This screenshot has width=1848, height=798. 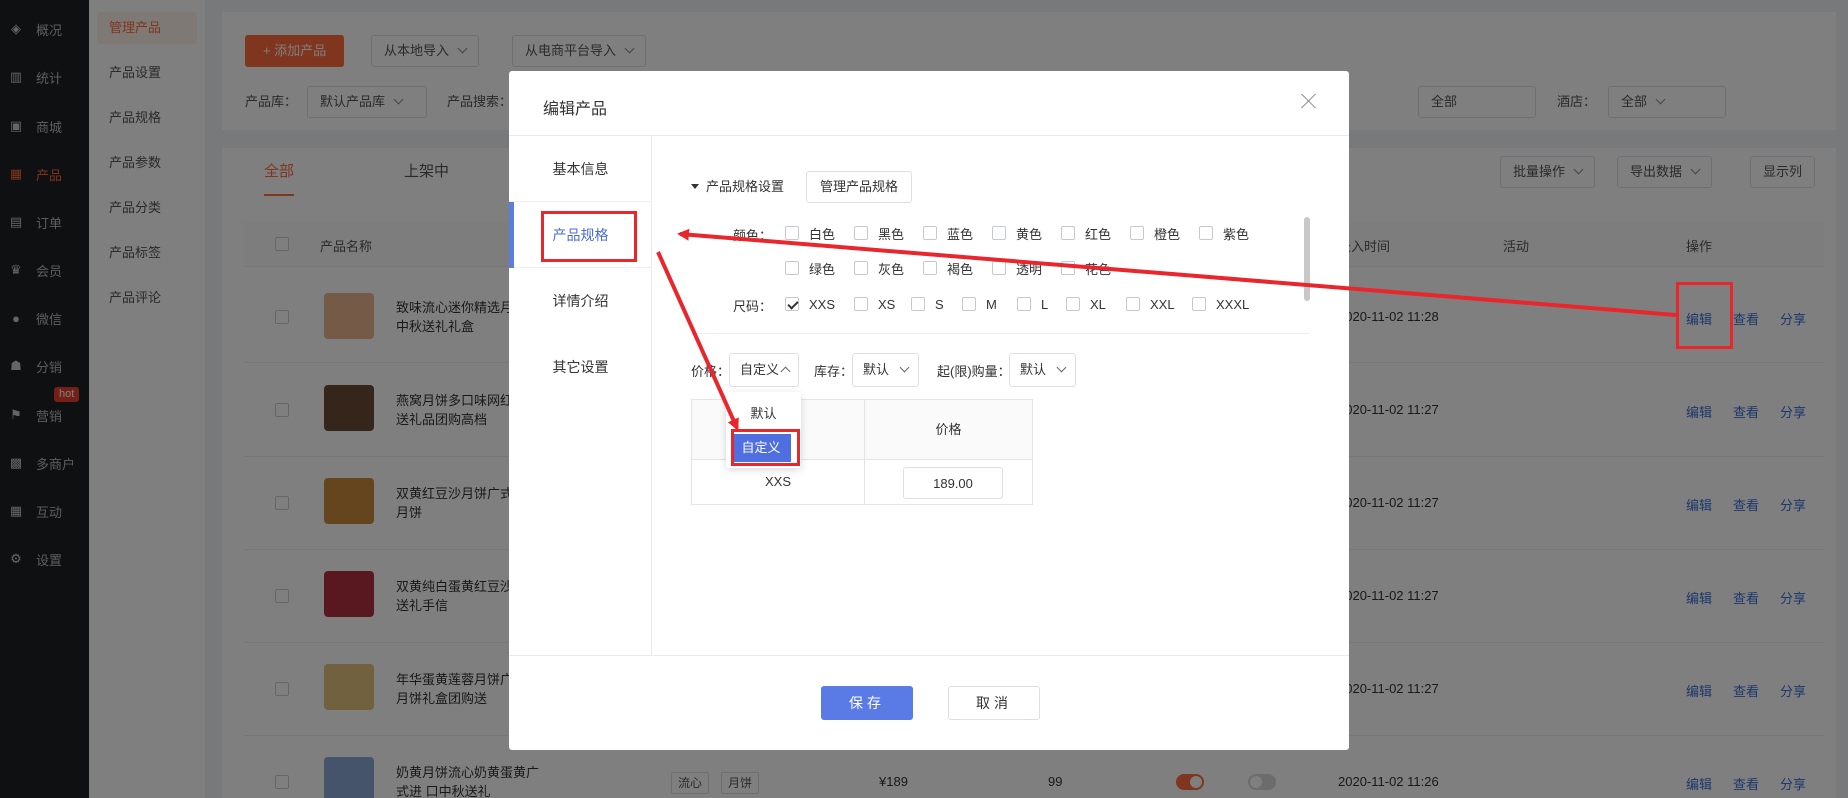 I want to click on arrow-spec-to-custom, so click(x=697, y=341).